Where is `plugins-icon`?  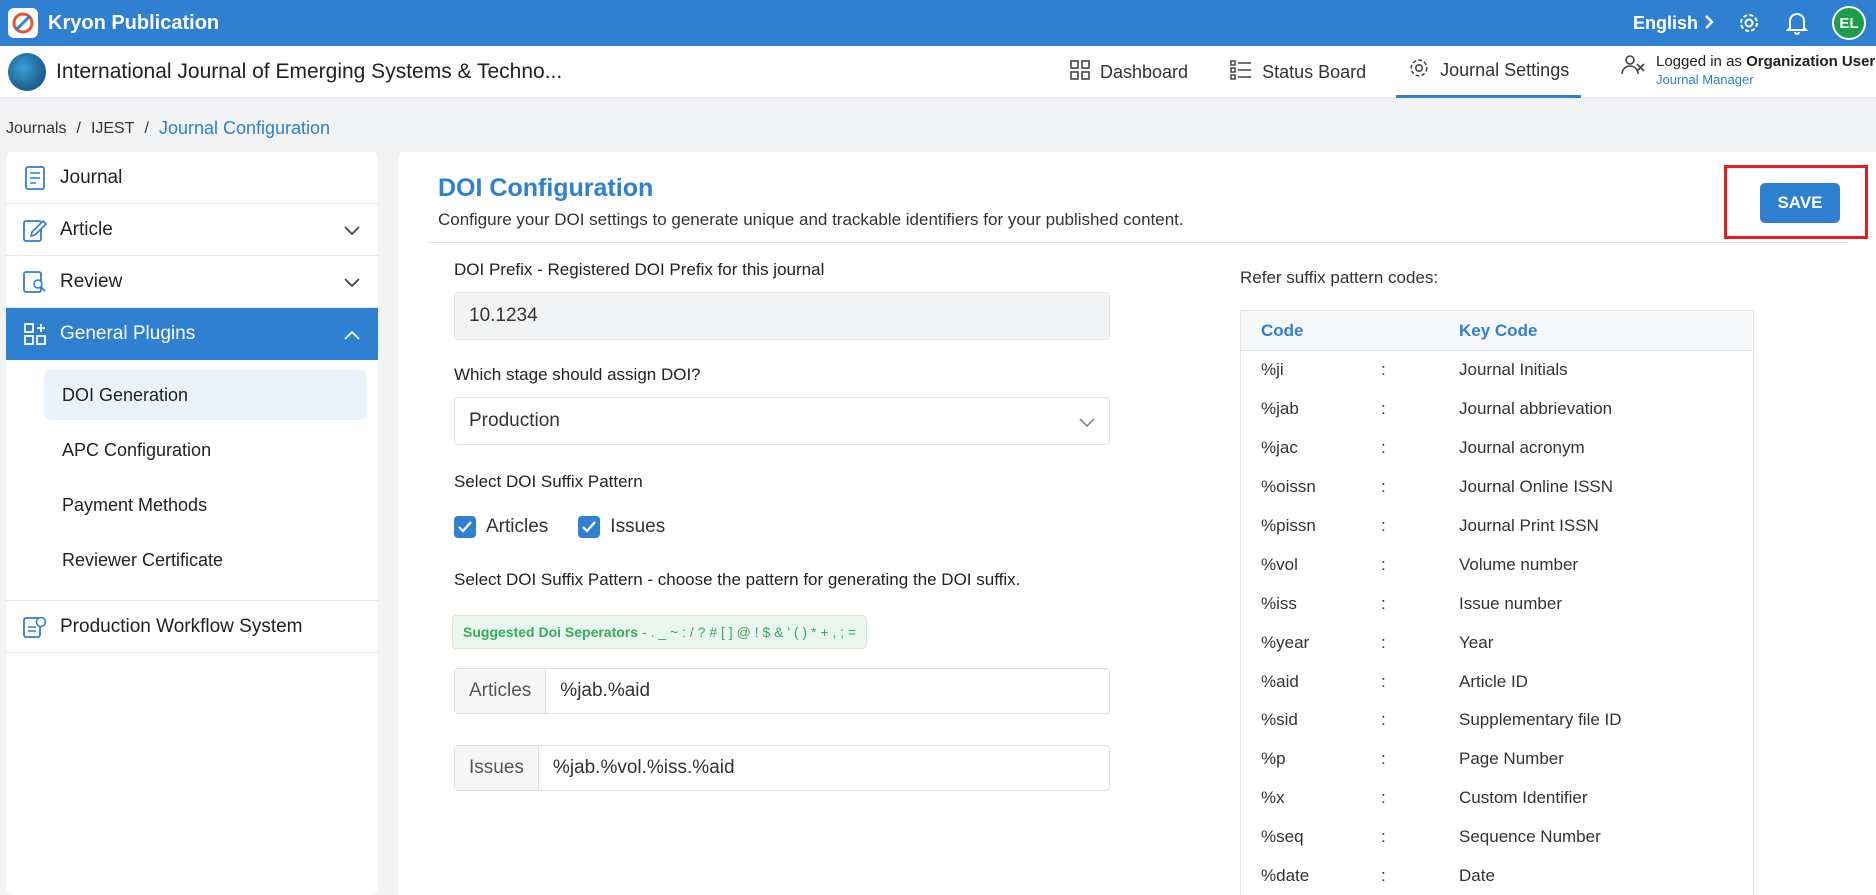 plugins-icon is located at coordinates (35, 334).